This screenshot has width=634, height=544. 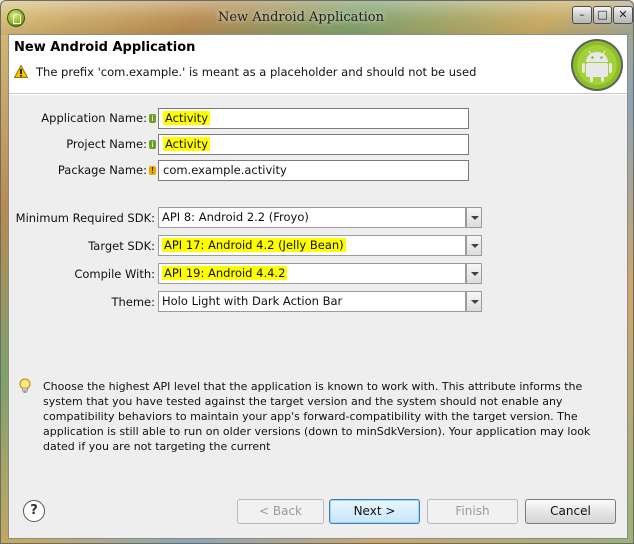 I want to click on wizard-footer: ? < Back Next > Finish Cancel, so click(x=318, y=516).